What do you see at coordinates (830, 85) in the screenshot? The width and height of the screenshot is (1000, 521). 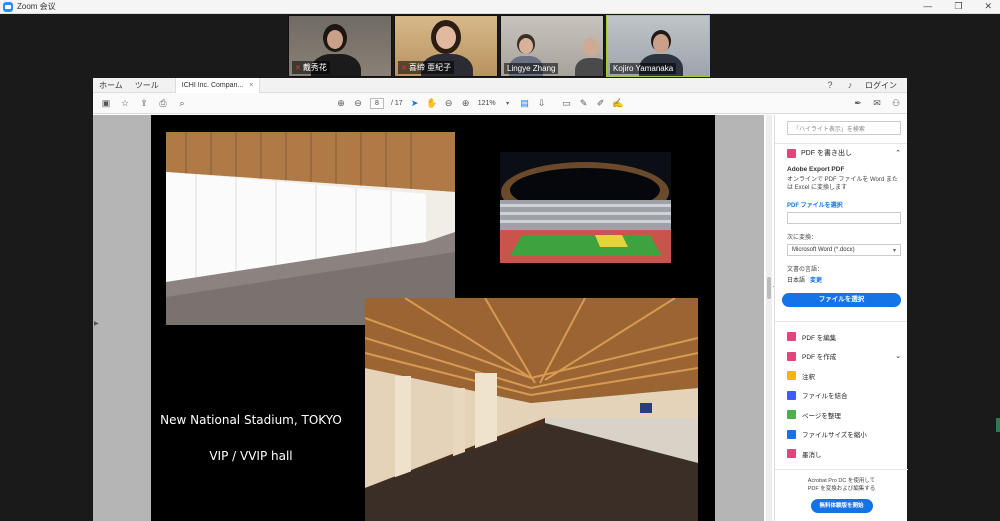 I see `help-icon: ?` at bounding box center [830, 85].